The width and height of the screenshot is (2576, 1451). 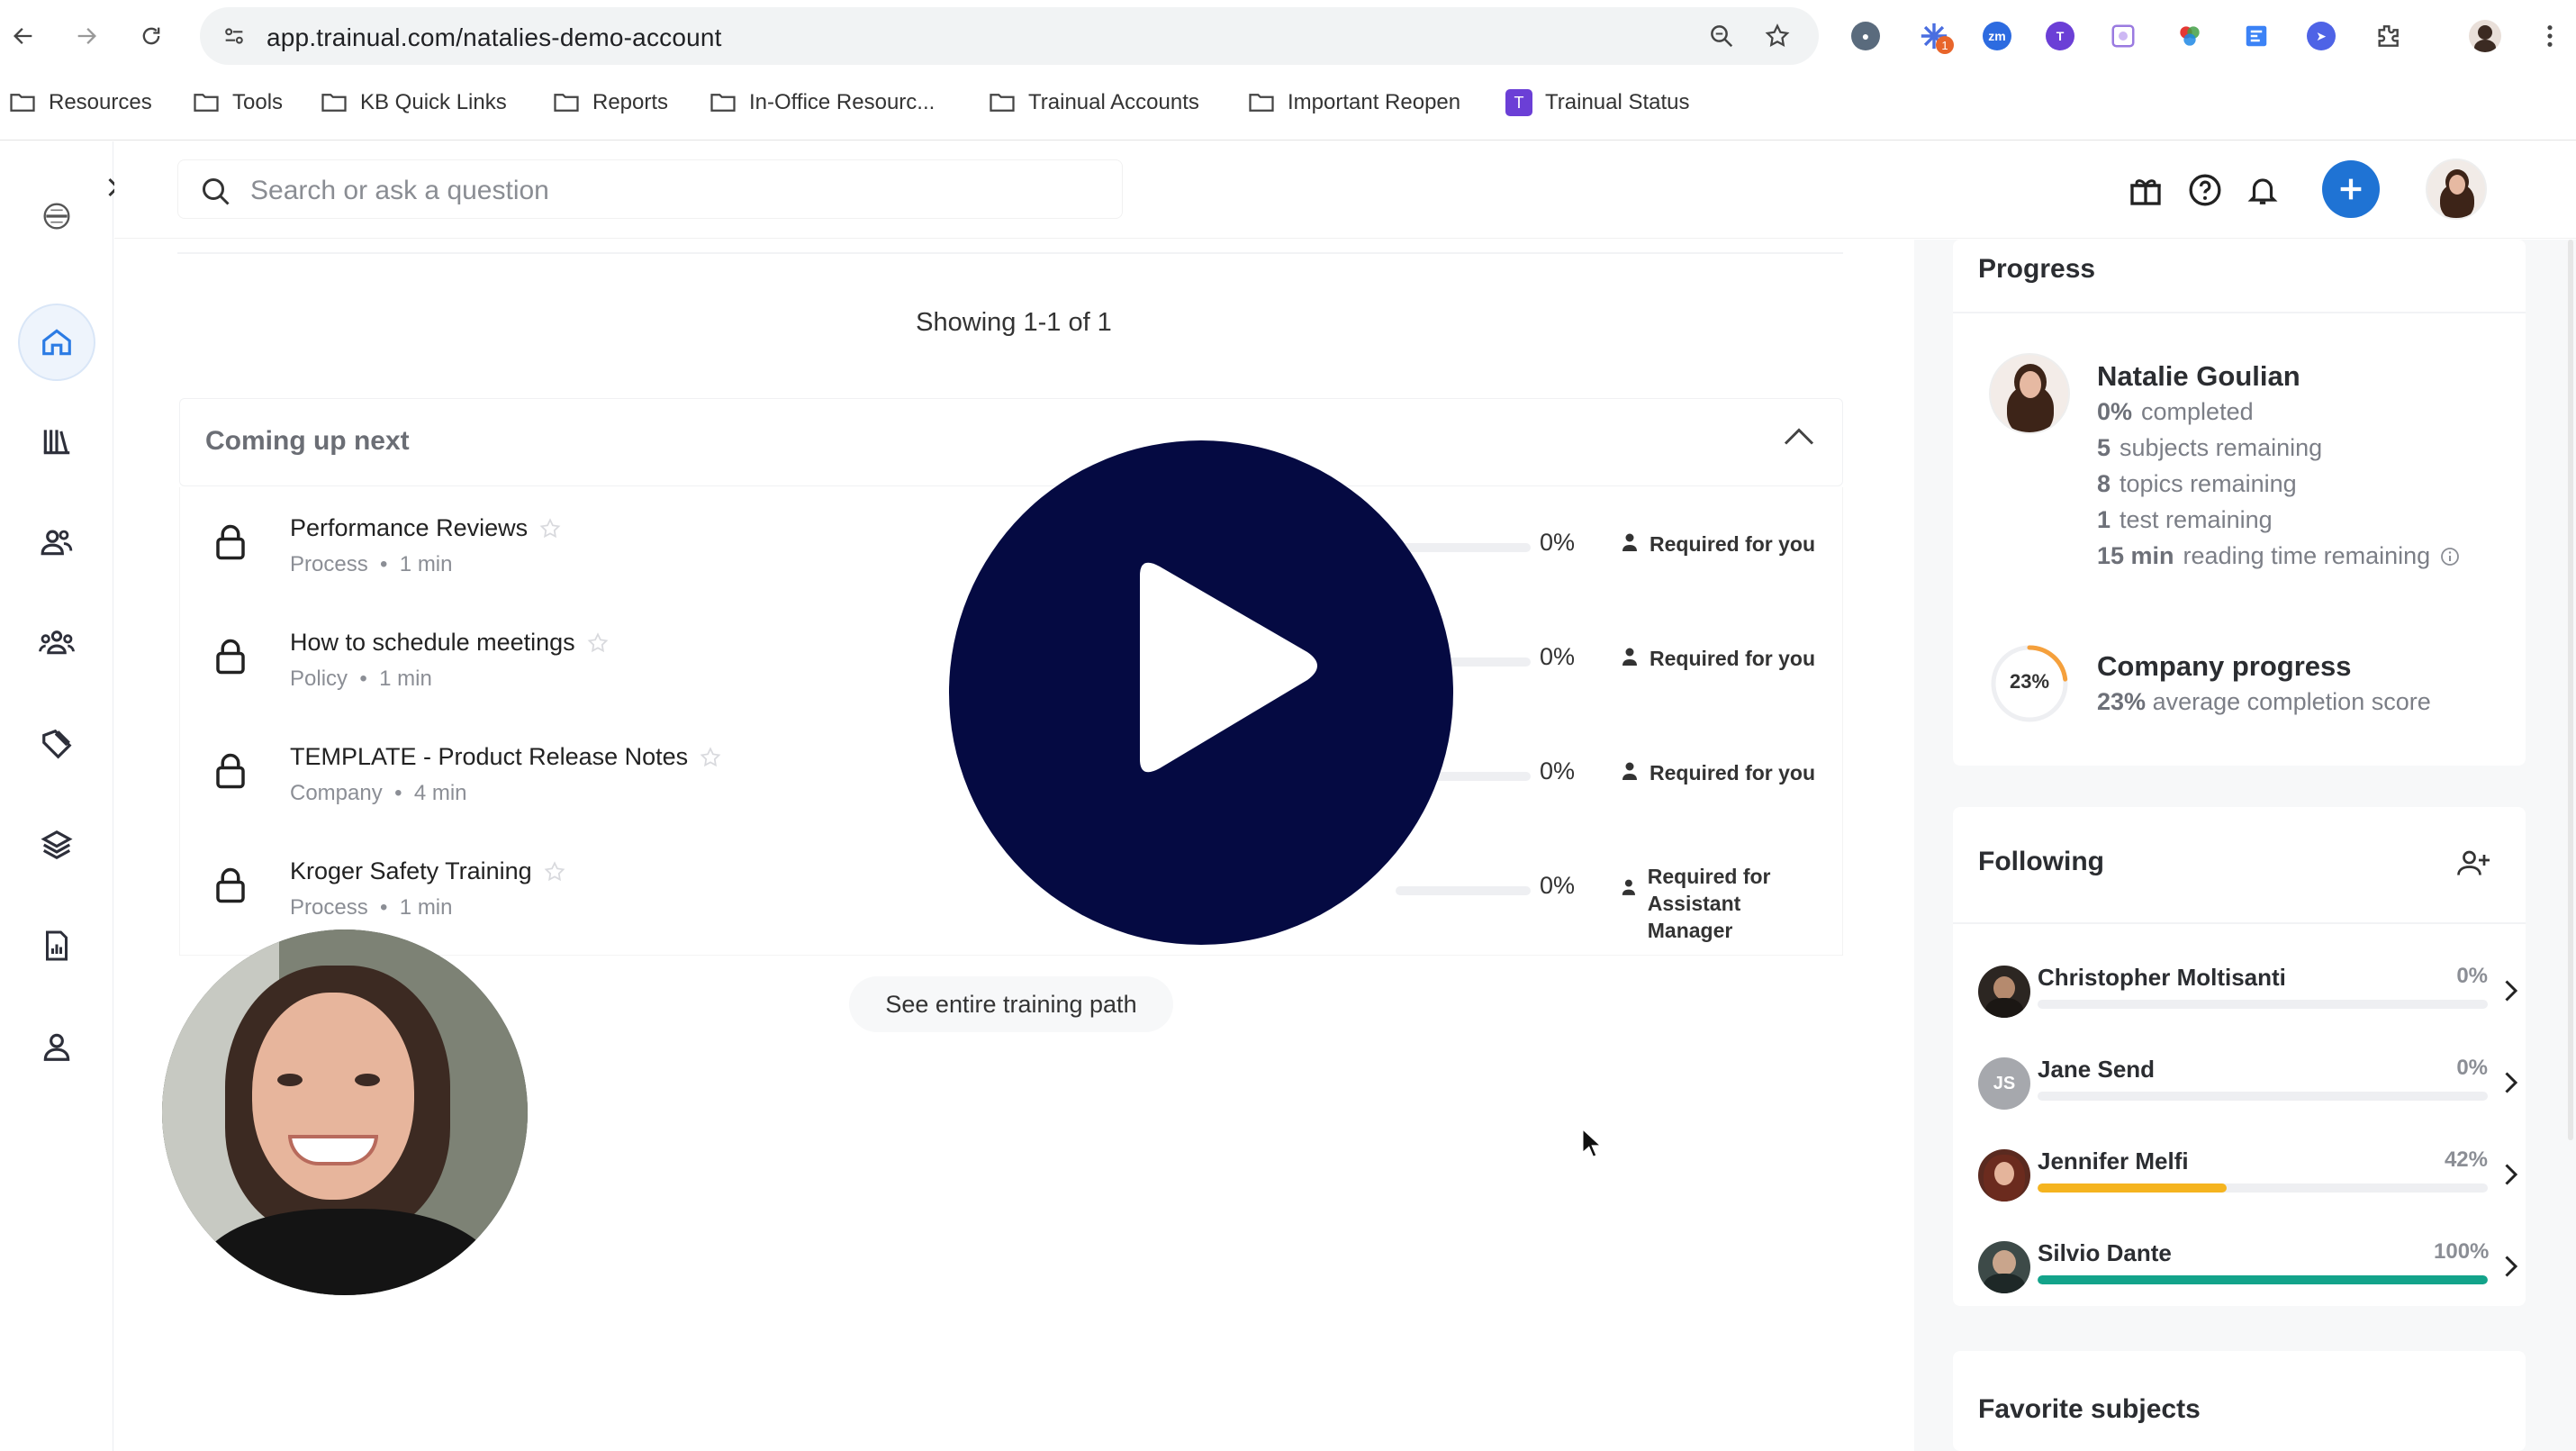 What do you see at coordinates (2262, 190) in the screenshot?
I see `notification-bell-icon` at bounding box center [2262, 190].